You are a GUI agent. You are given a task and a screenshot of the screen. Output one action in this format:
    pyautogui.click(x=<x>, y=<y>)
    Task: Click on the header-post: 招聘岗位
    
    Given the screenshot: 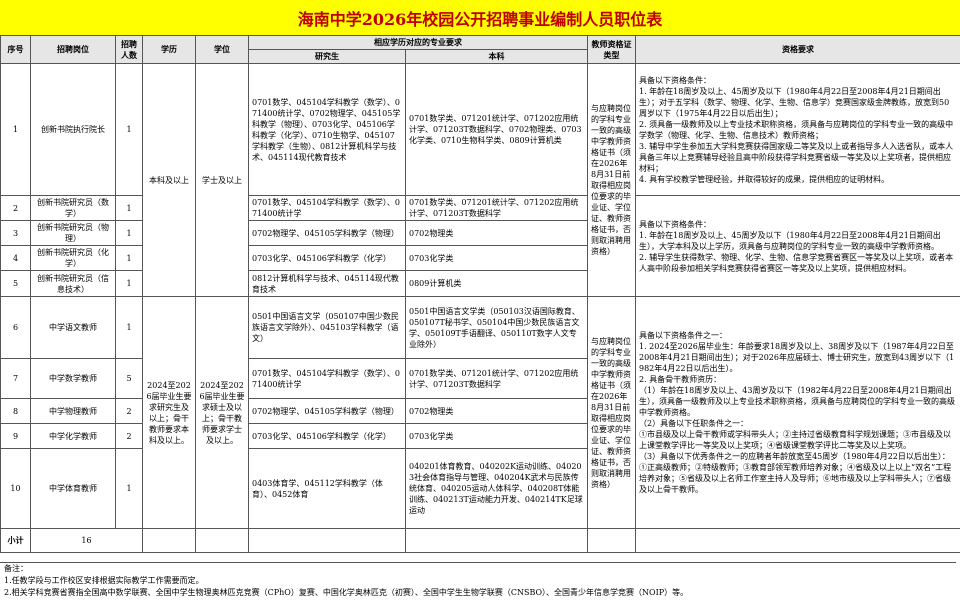 What is the action you would take?
    pyautogui.click(x=73, y=49)
    